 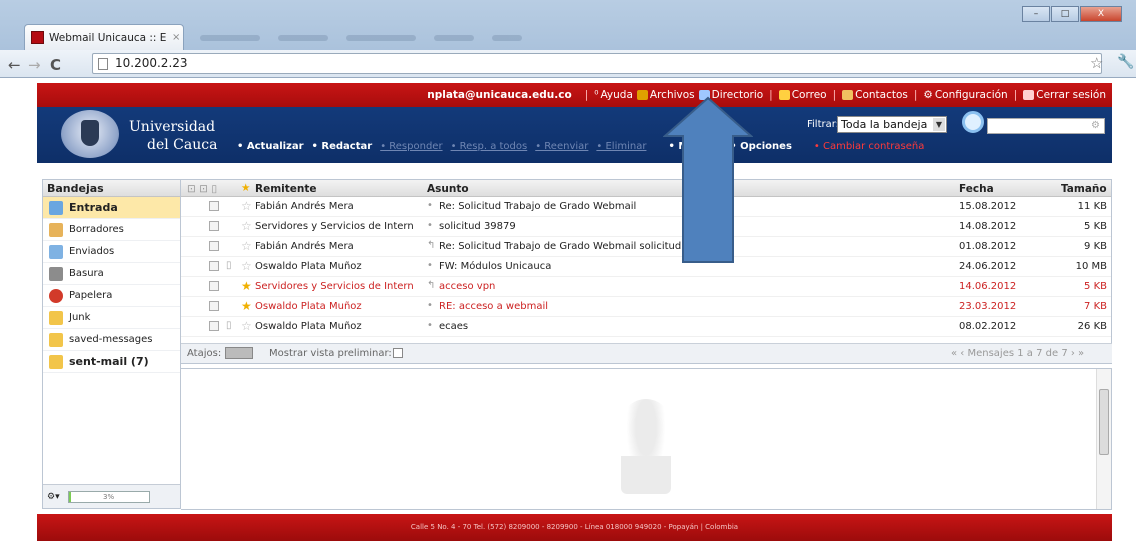 What do you see at coordinates (111, 340) in the screenshot?
I see `folder-saved-messages: saved-messages` at bounding box center [111, 340].